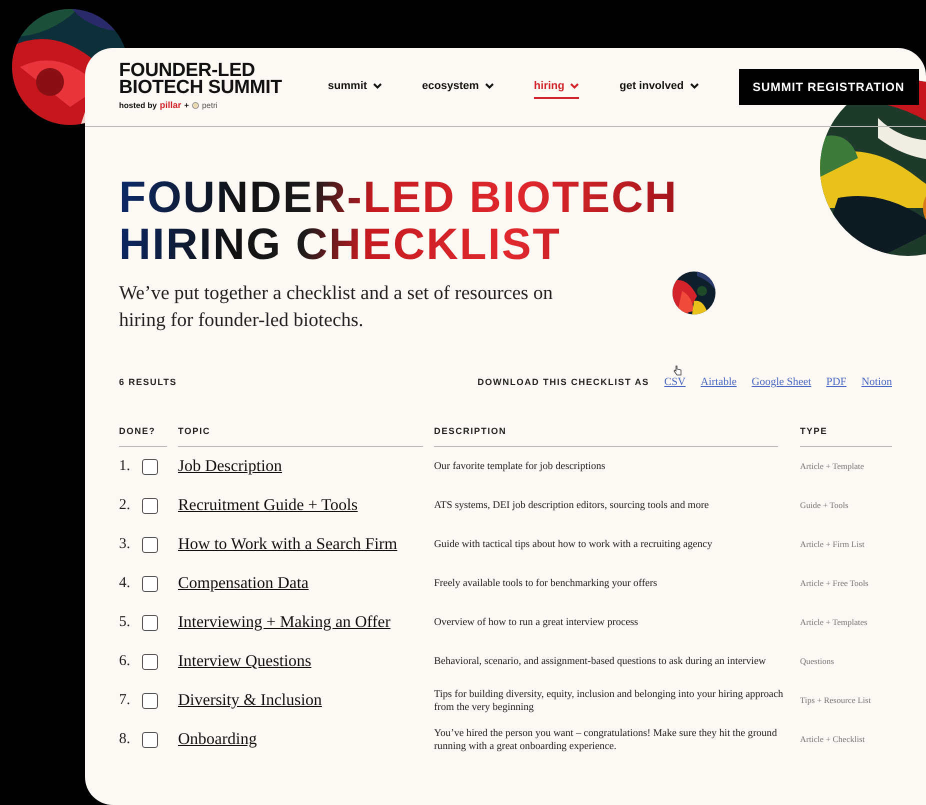 Image resolution: width=926 pixels, height=805 pixels. I want to click on row-number: 2., so click(125, 506).